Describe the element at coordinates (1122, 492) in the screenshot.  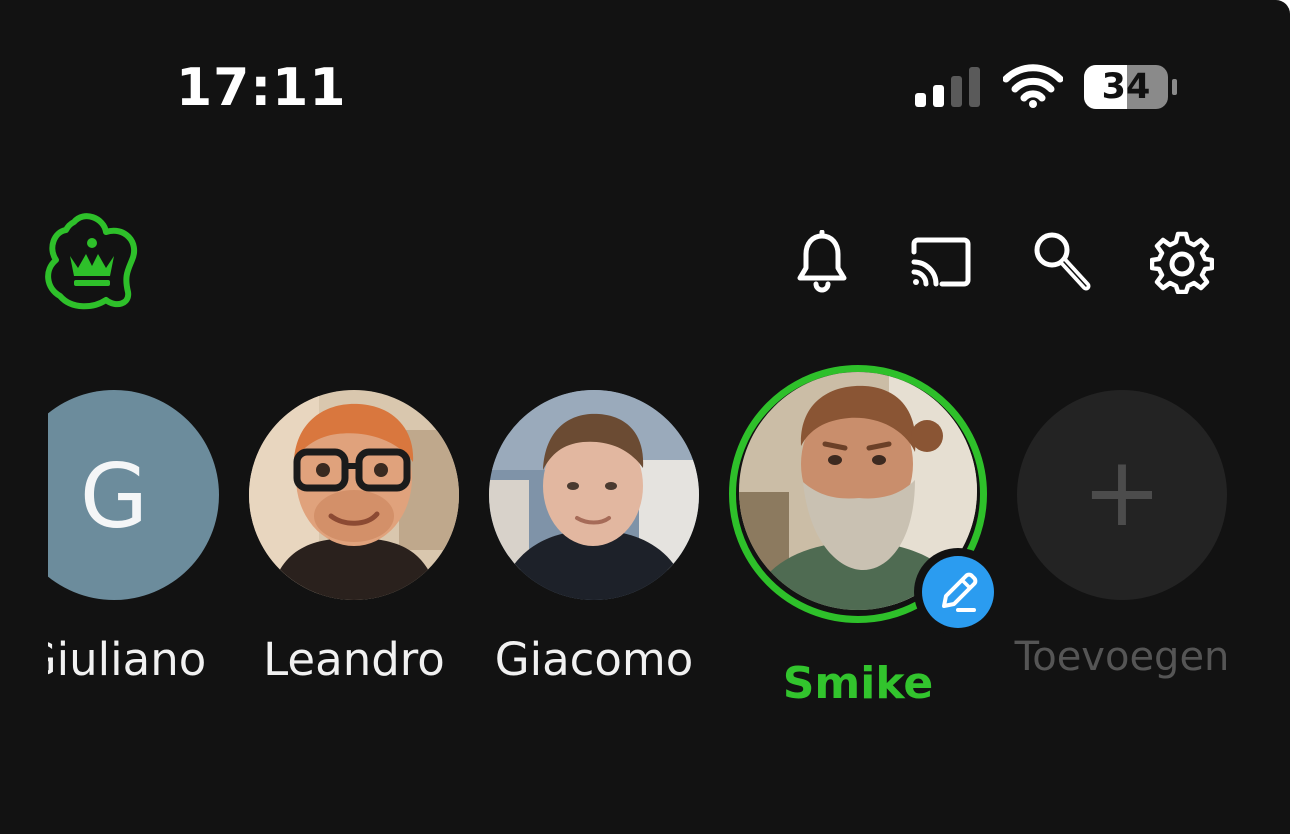
I see `plus-icon: +` at that location.